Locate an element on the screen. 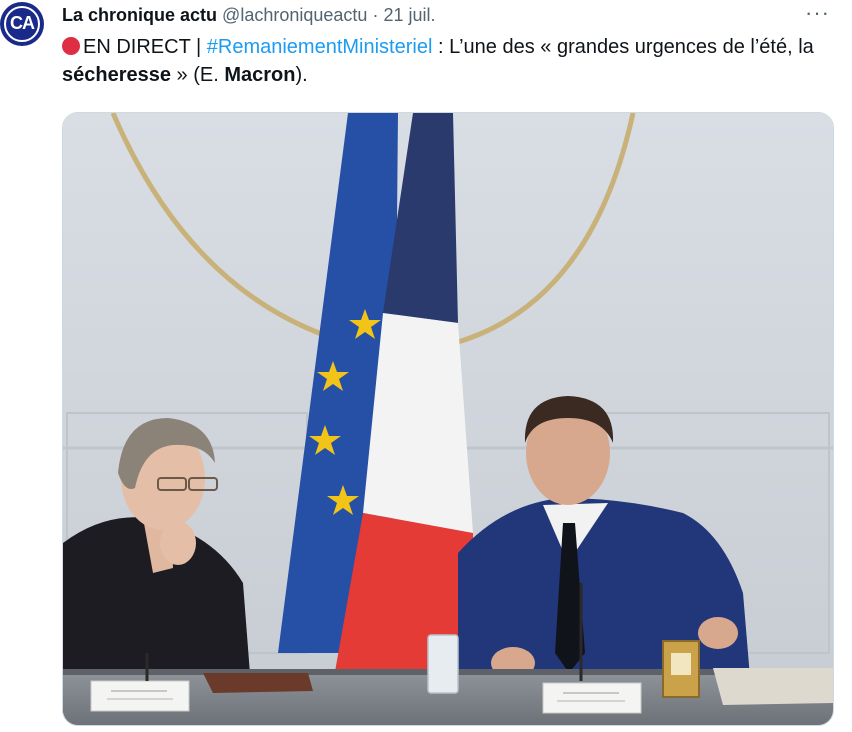  text-bold-2: Macron is located at coordinates (260, 75).